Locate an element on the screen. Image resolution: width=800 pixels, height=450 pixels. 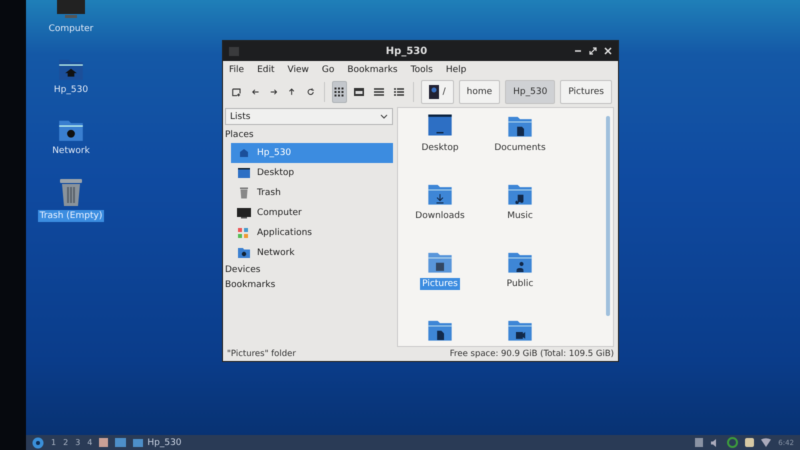
place-item: Trash is located at coordinates (312, 193).